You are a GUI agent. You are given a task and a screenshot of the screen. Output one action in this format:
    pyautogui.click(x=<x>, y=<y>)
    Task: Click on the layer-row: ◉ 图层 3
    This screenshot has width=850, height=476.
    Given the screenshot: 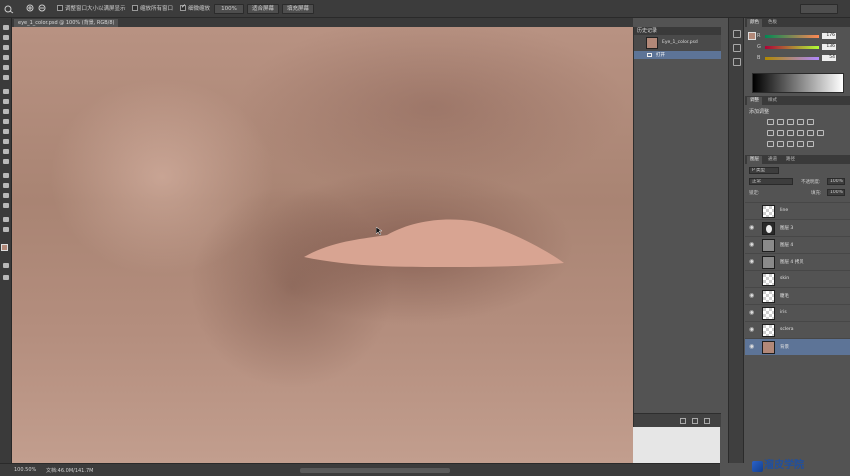 What is the action you would take?
    pyautogui.click(x=797, y=227)
    